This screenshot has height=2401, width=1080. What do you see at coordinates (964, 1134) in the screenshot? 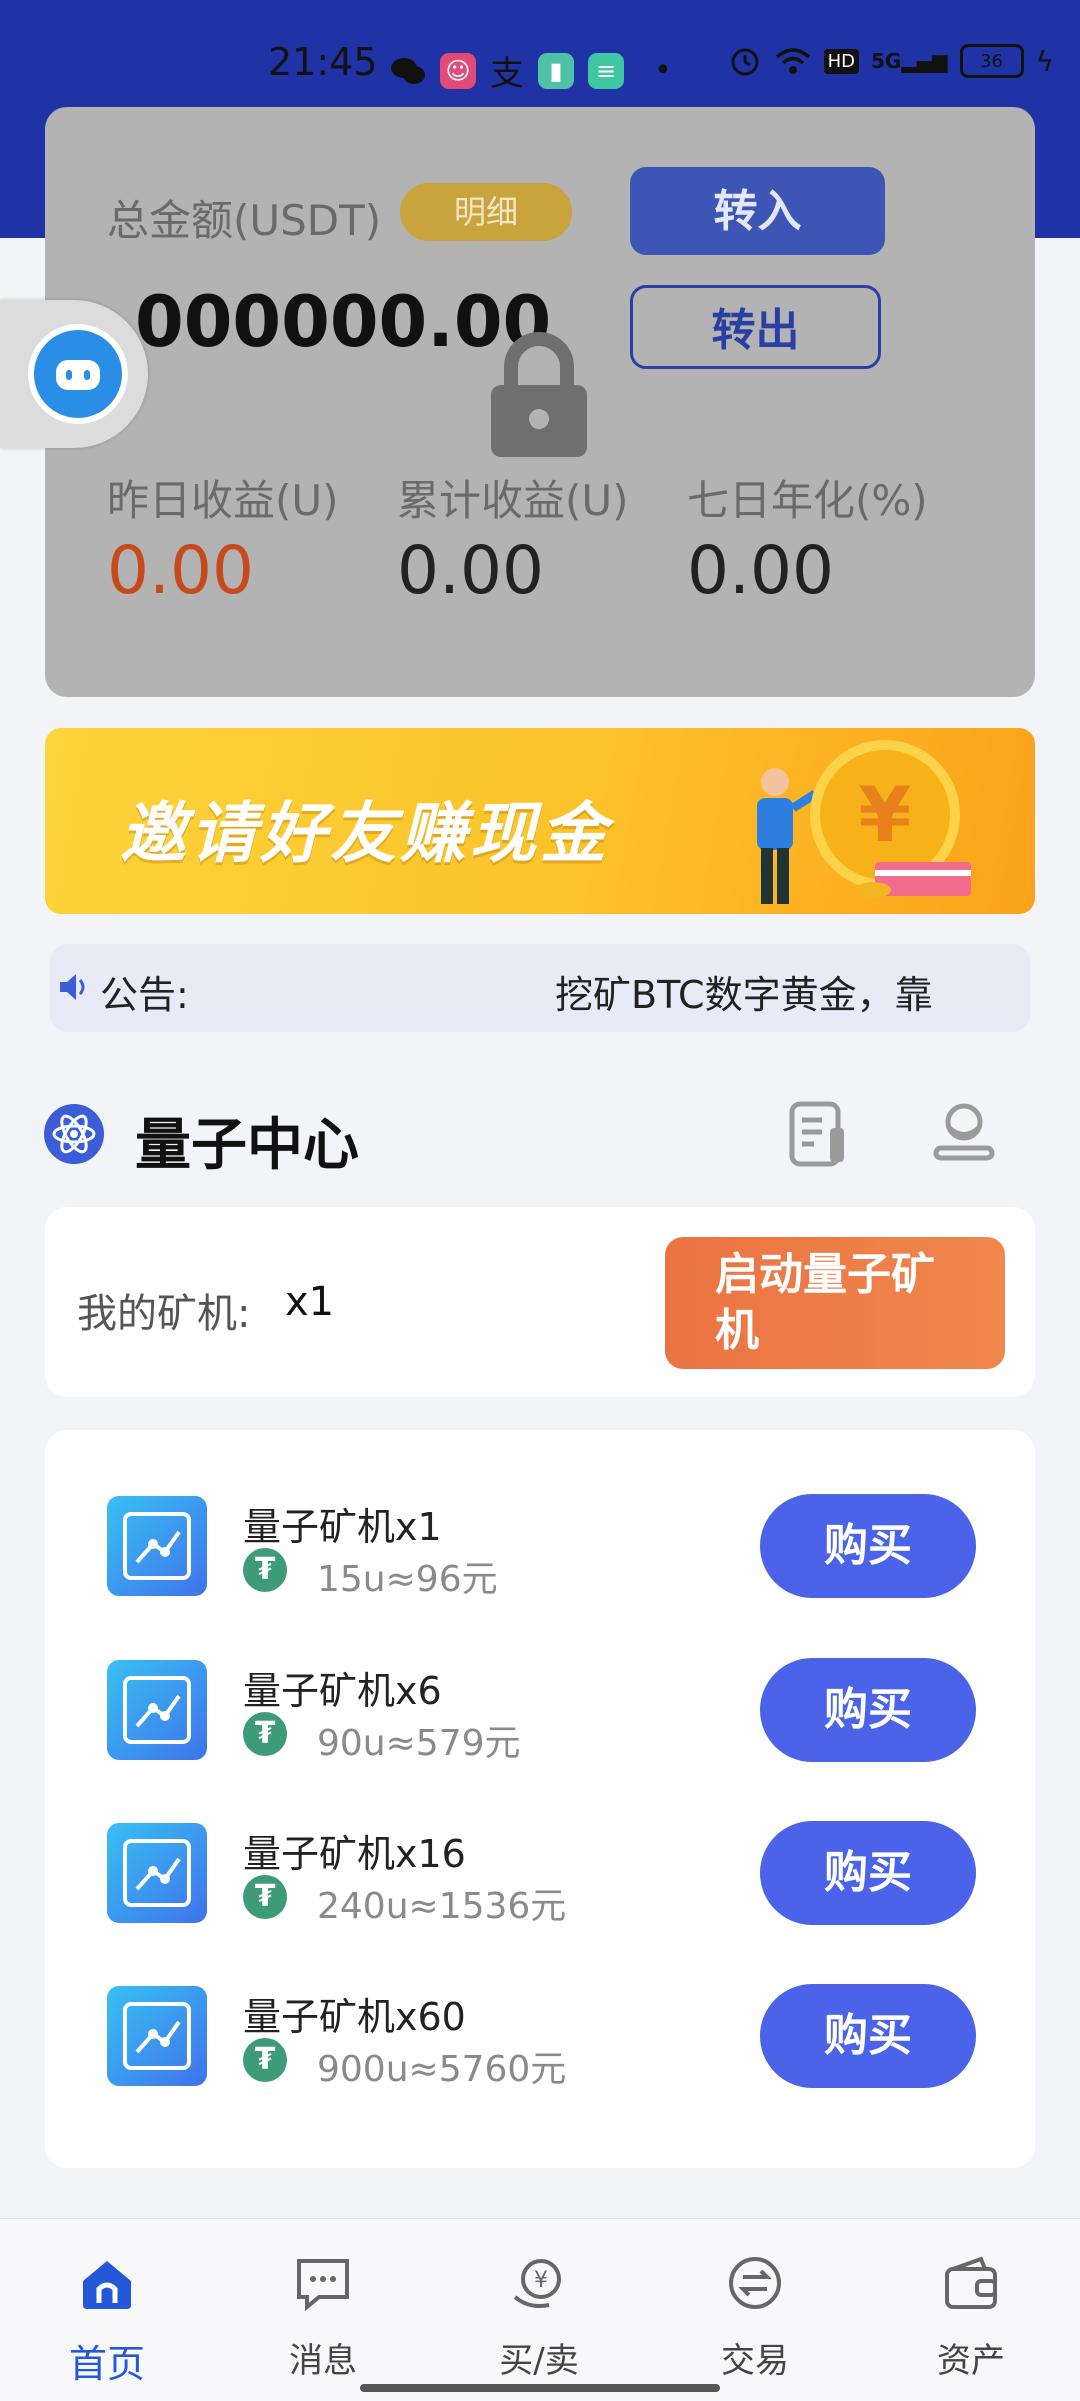
I see `profile-icon` at bounding box center [964, 1134].